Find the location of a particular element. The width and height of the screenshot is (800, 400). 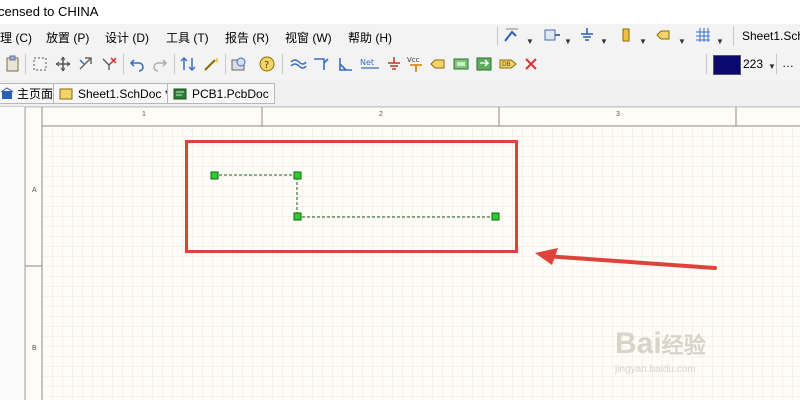

window-title: censed to CHINA is located at coordinates (49, 11).